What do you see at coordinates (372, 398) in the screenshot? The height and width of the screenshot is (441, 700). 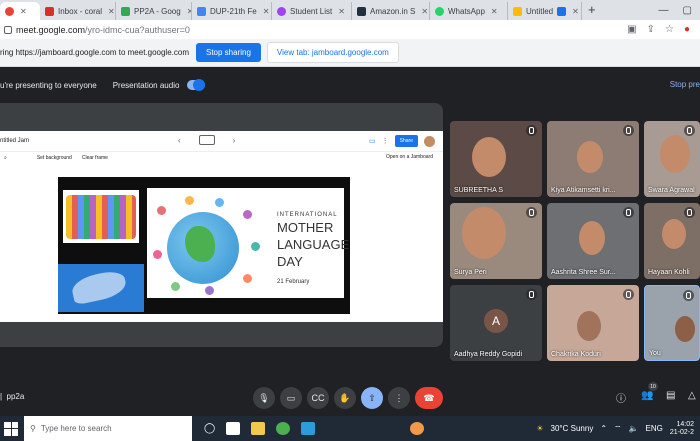 I see `present-button: ⇧` at bounding box center [372, 398].